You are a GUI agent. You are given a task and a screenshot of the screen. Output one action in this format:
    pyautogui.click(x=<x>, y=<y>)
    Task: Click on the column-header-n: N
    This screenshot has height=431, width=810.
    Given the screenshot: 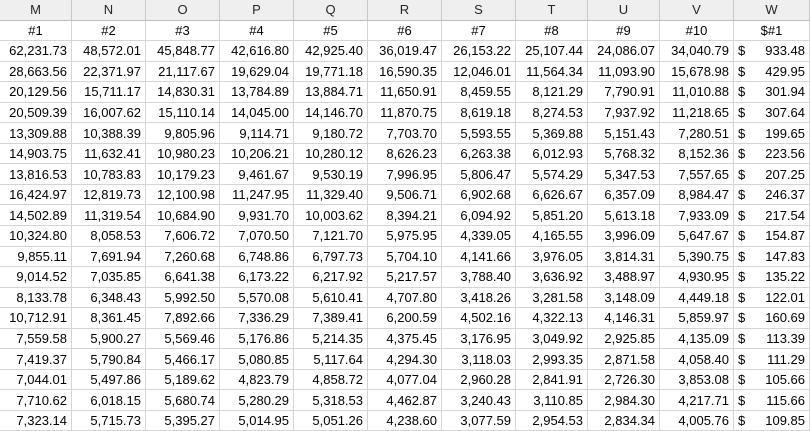 What is the action you would take?
    pyautogui.click(x=109, y=10)
    